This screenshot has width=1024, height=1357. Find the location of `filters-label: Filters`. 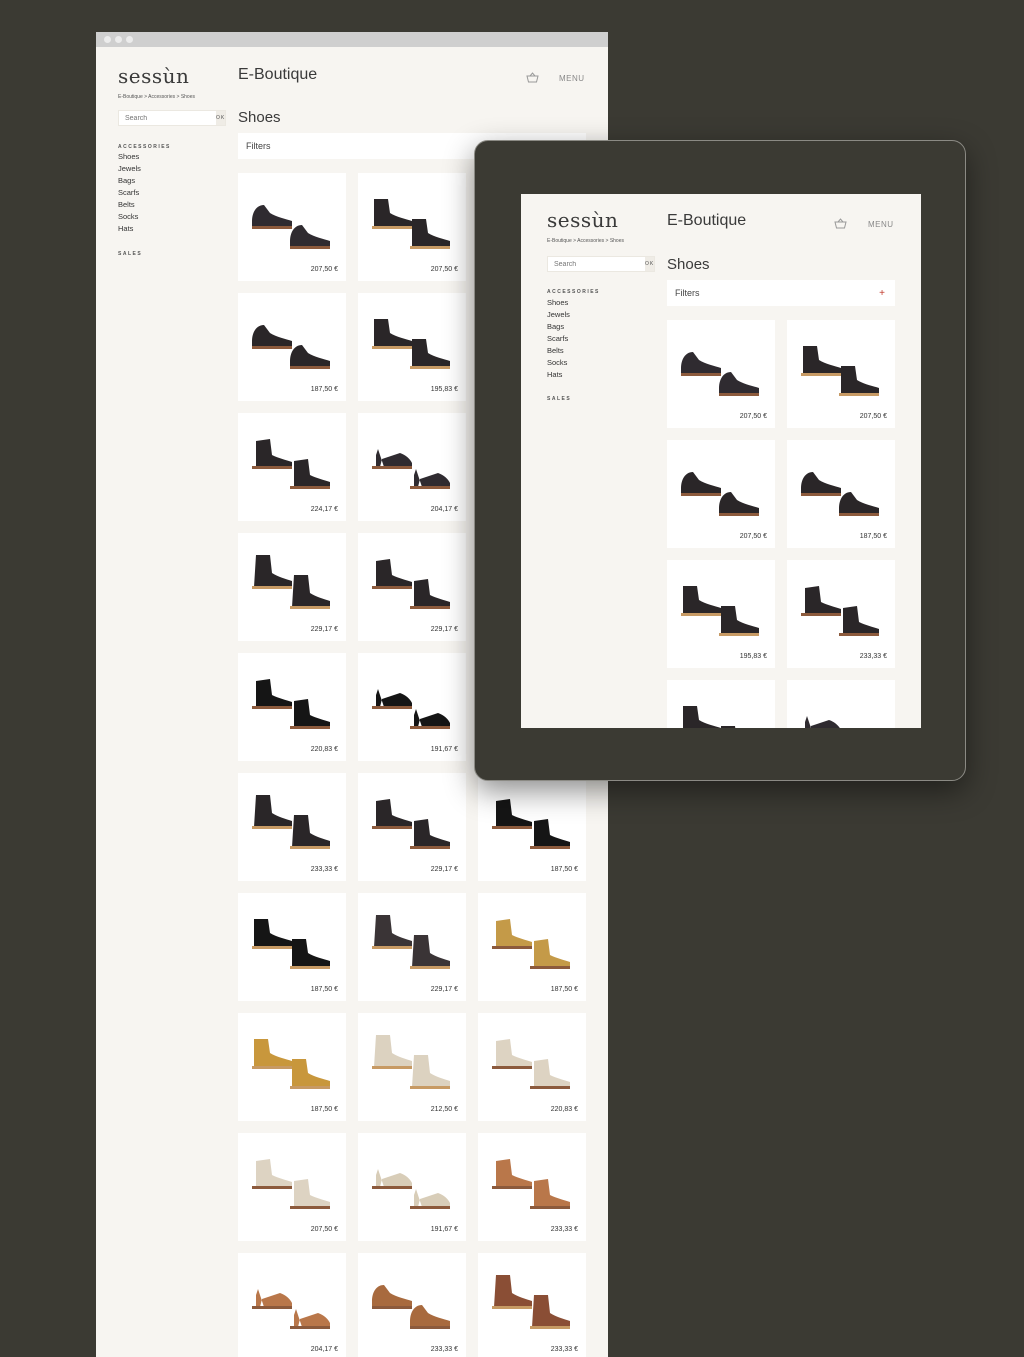

filters-label: Filters is located at coordinates (258, 146).